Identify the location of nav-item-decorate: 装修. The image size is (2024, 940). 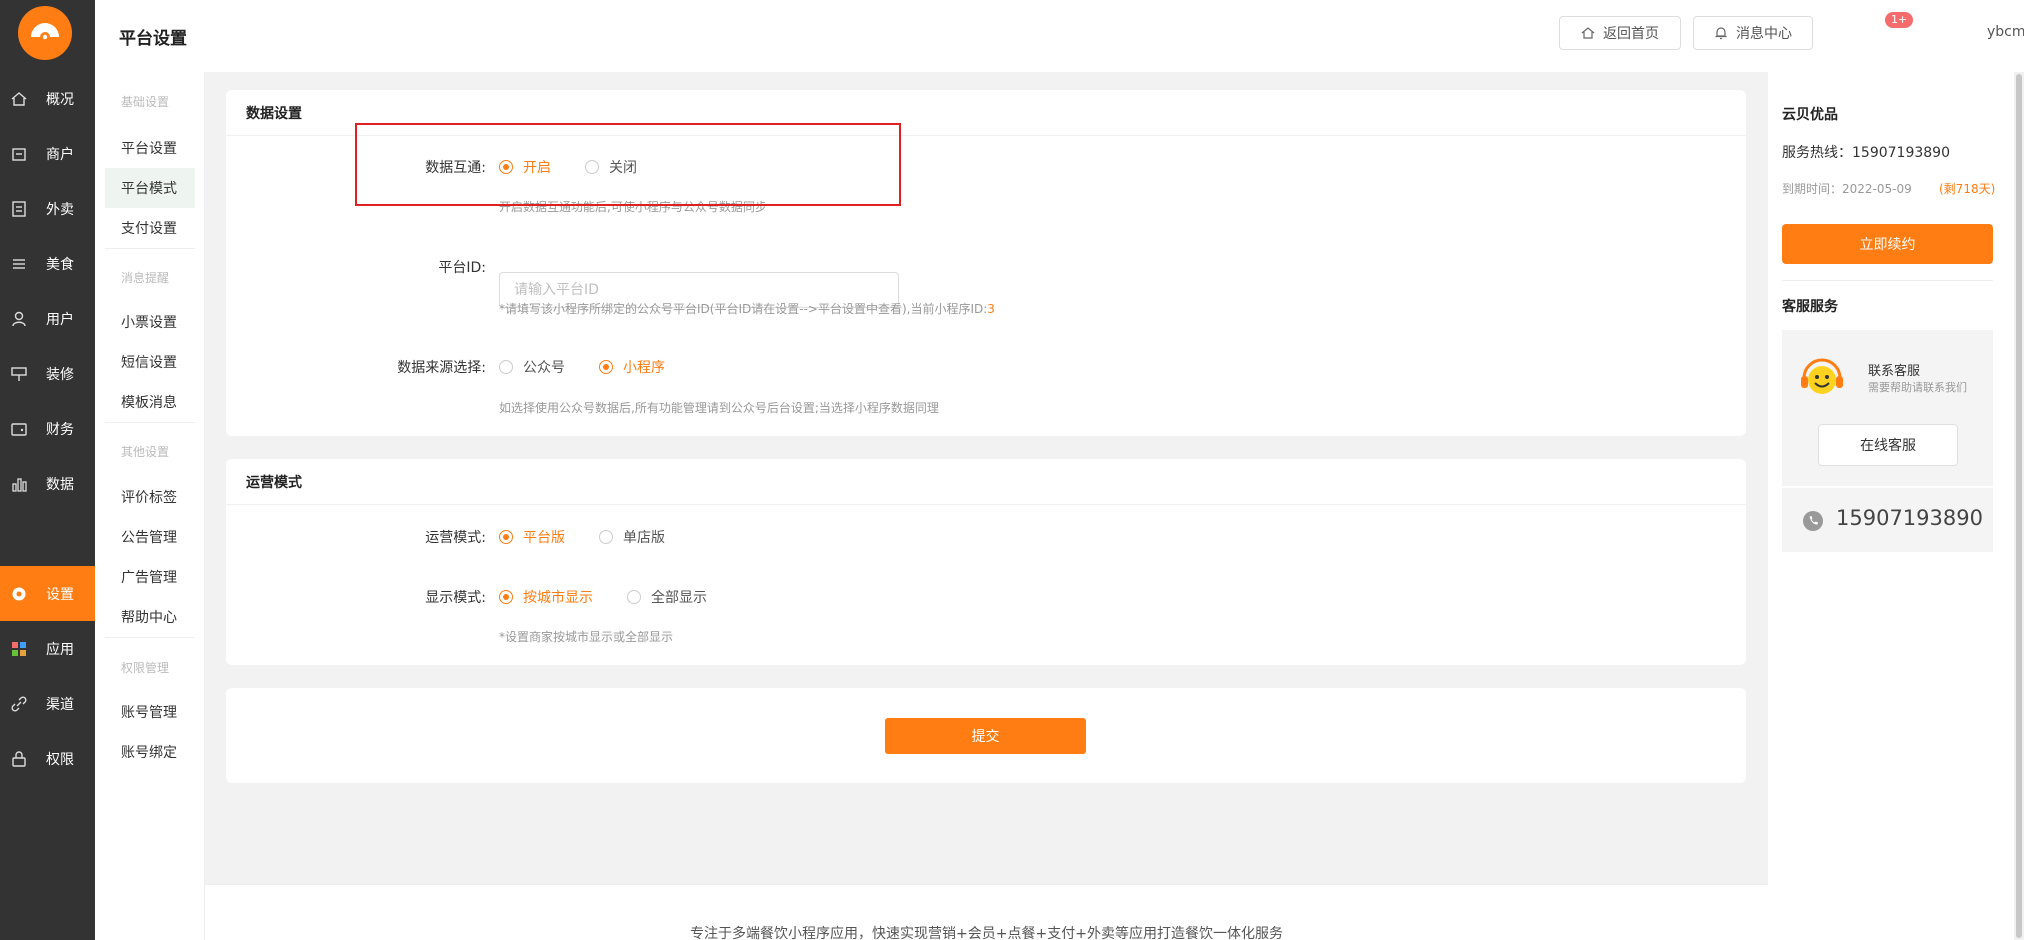
(47, 373).